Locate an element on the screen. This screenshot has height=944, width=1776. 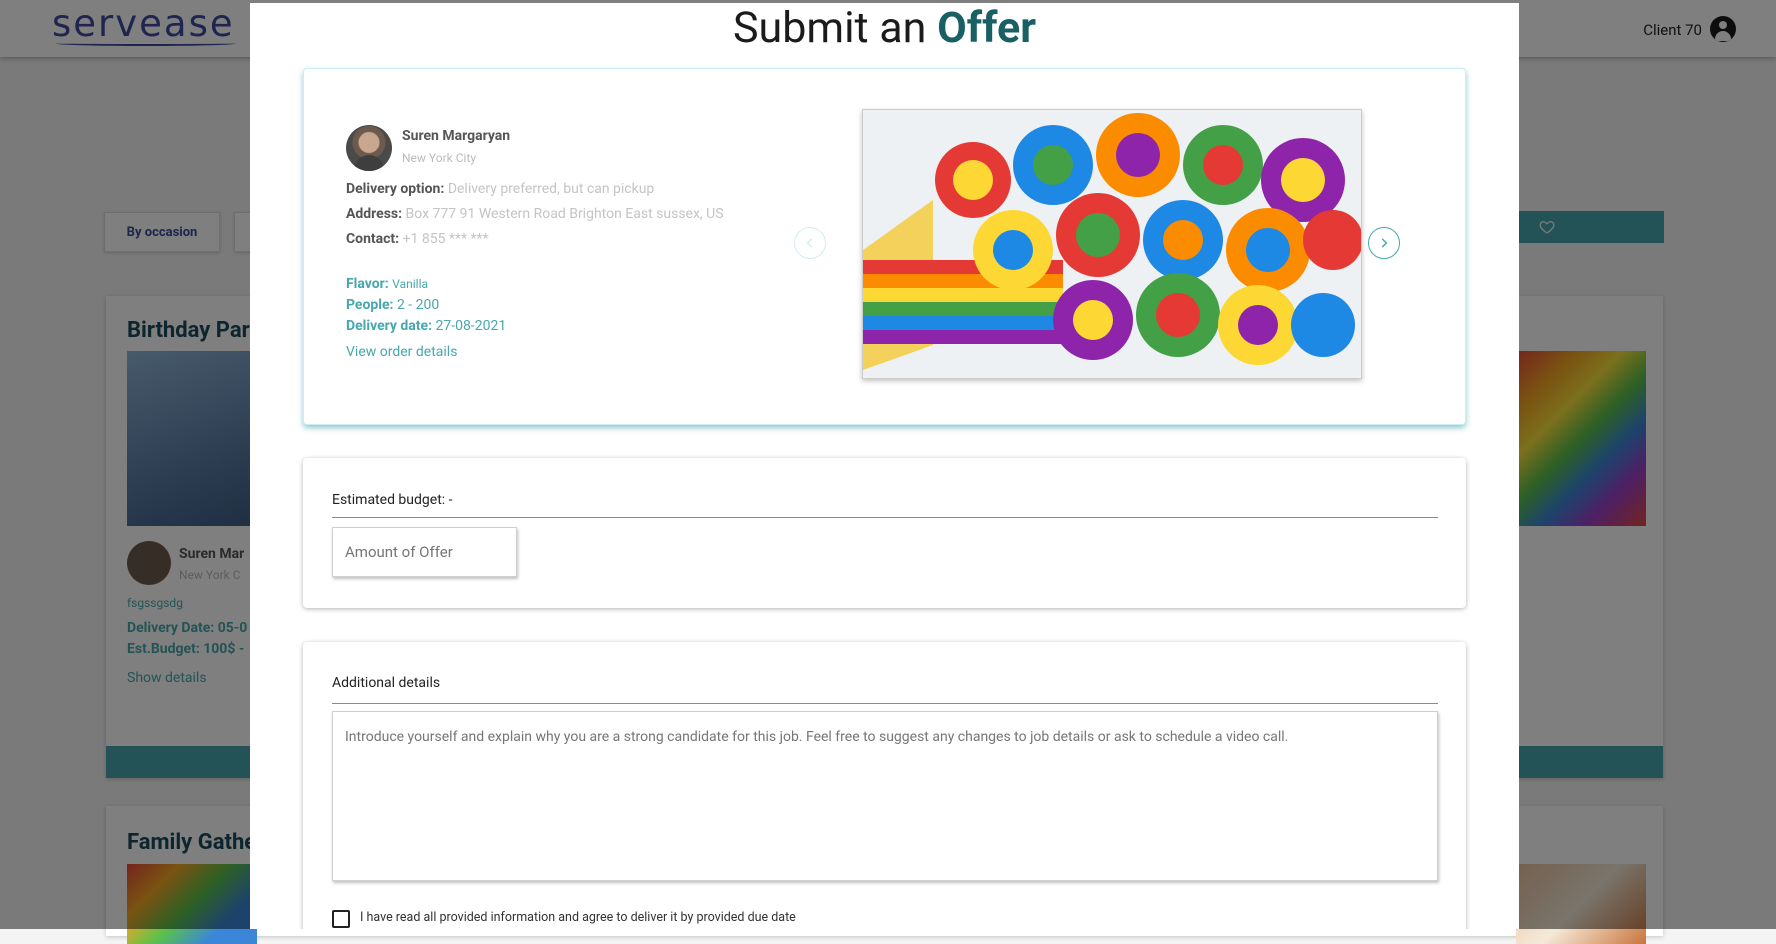
customer-name: Suren Margaryan is located at coordinates (456, 136).